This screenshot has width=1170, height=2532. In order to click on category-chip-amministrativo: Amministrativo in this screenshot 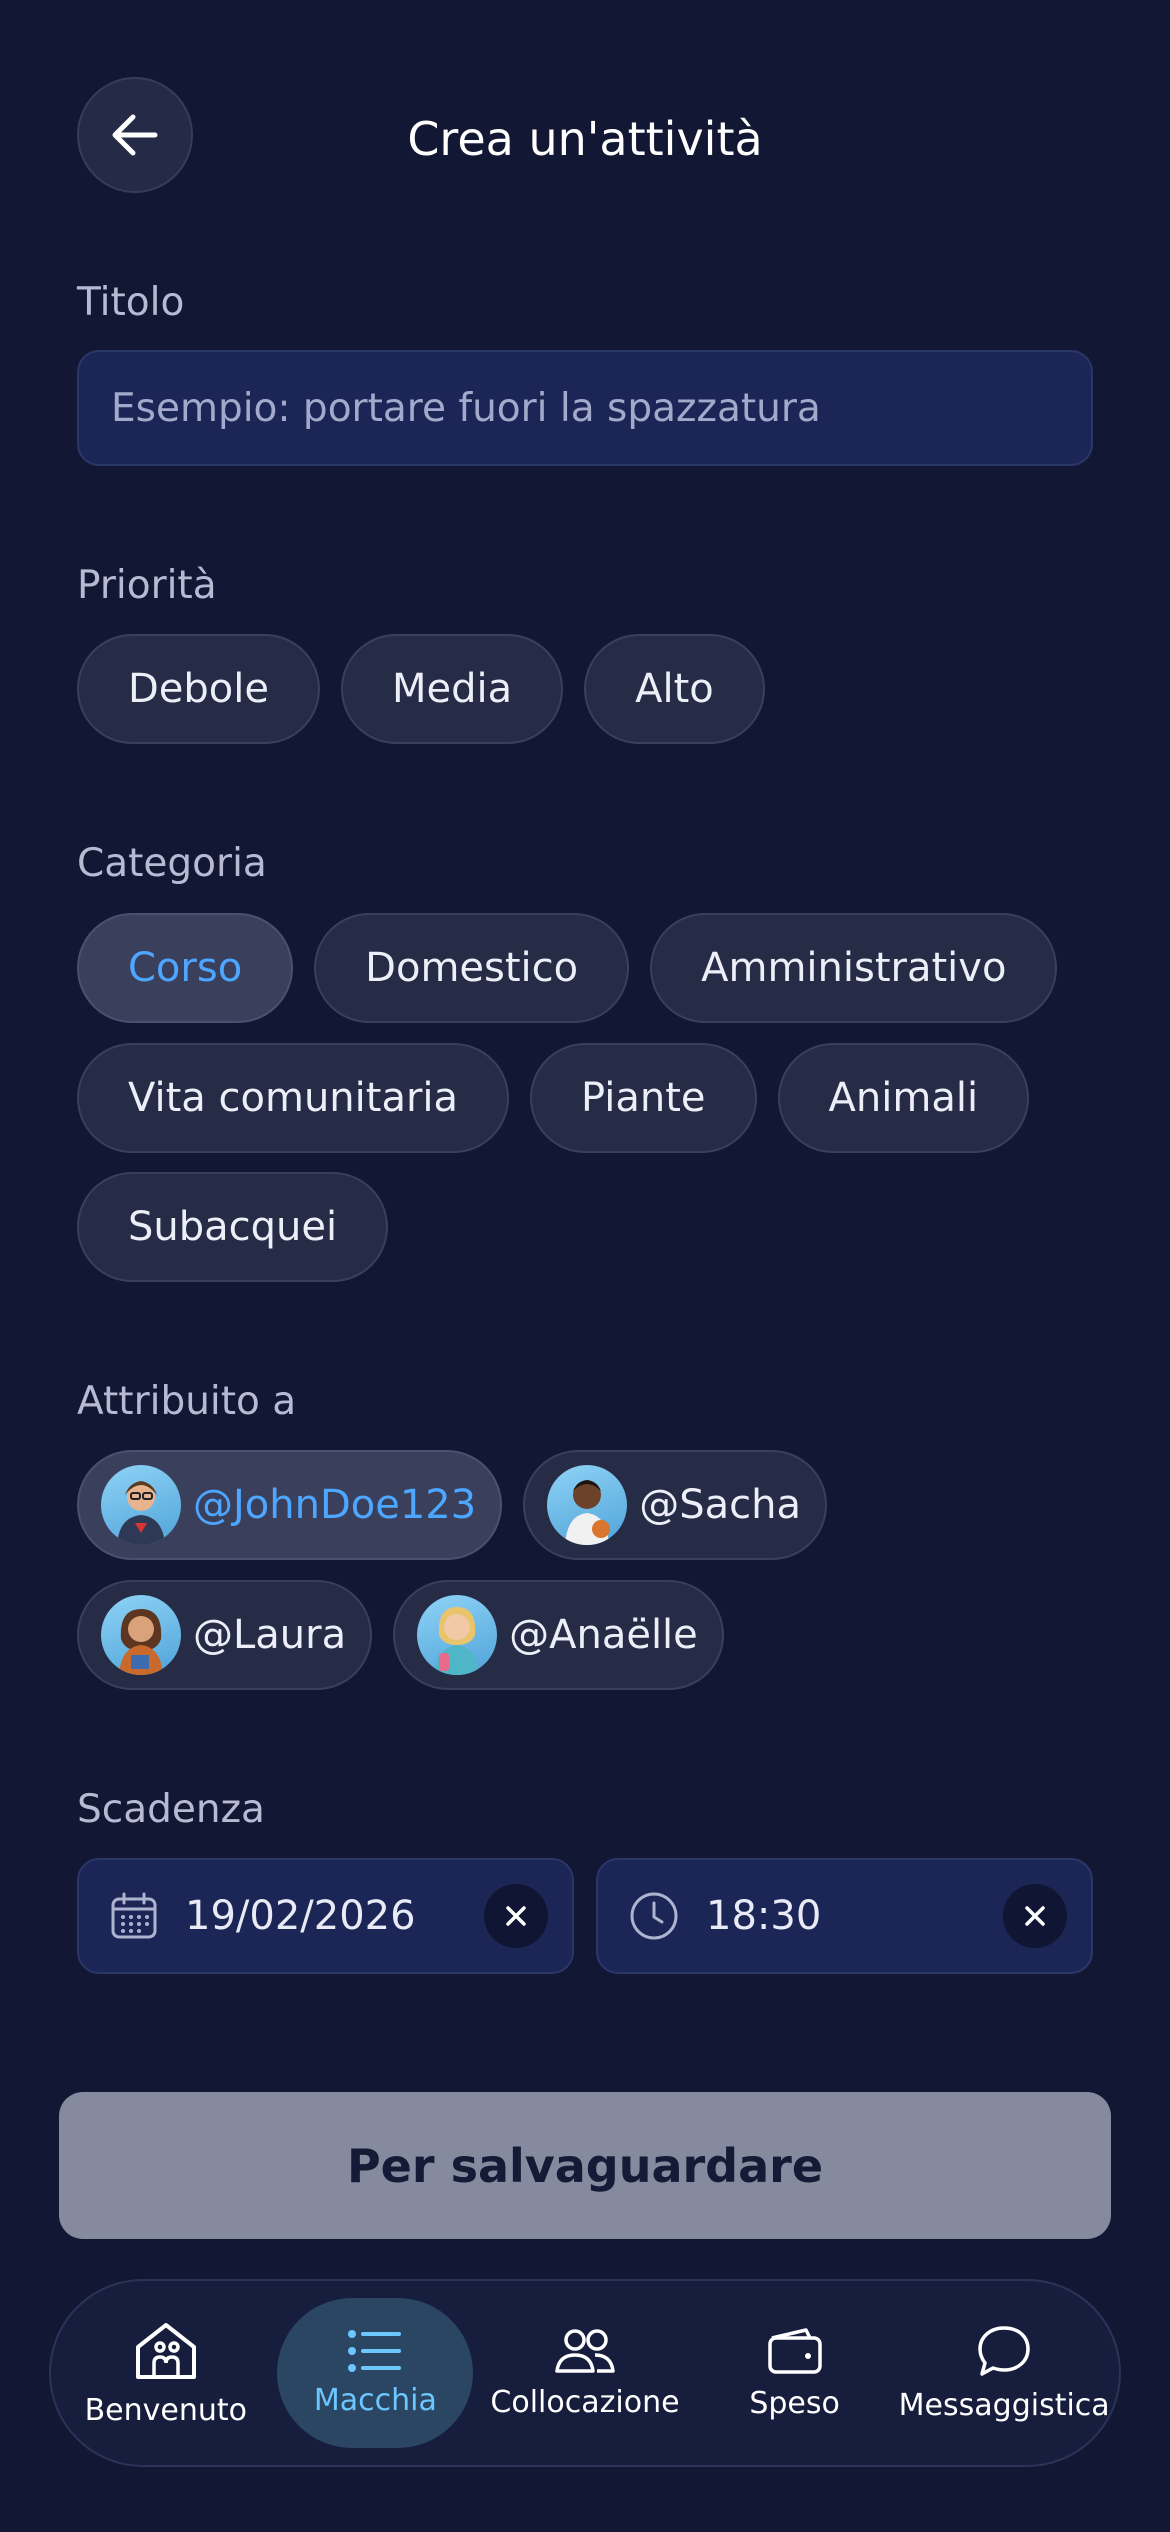, I will do `click(854, 968)`.